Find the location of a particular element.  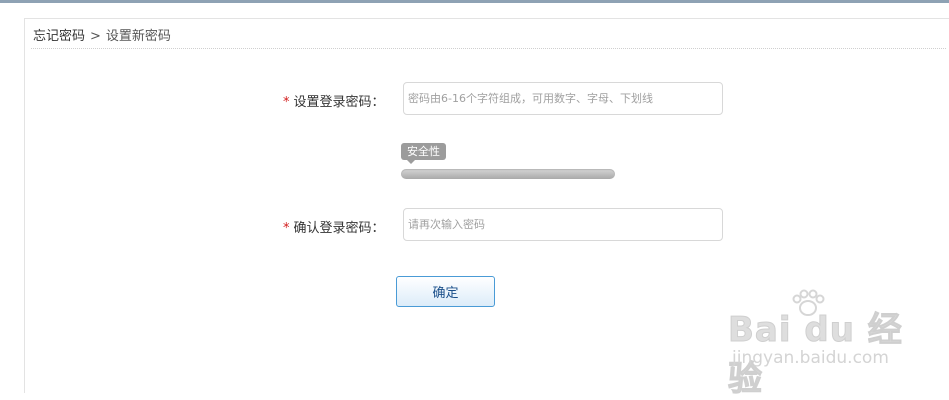

breadcrumb-forgot-password: 忘记密码 is located at coordinates (59, 36).